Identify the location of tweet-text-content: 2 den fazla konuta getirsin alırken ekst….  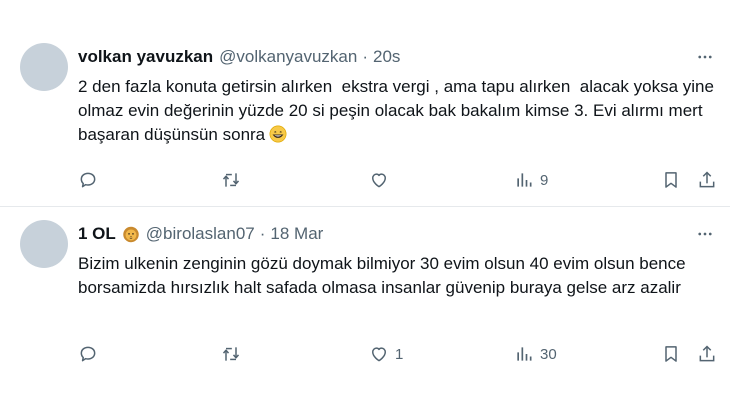
(398, 110).